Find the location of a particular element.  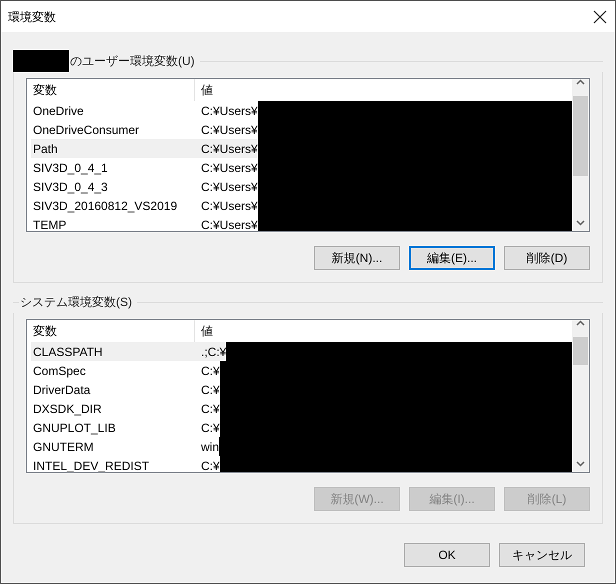

list-row: GNUPLOT_LIB C:¥ is located at coordinates (301, 427).